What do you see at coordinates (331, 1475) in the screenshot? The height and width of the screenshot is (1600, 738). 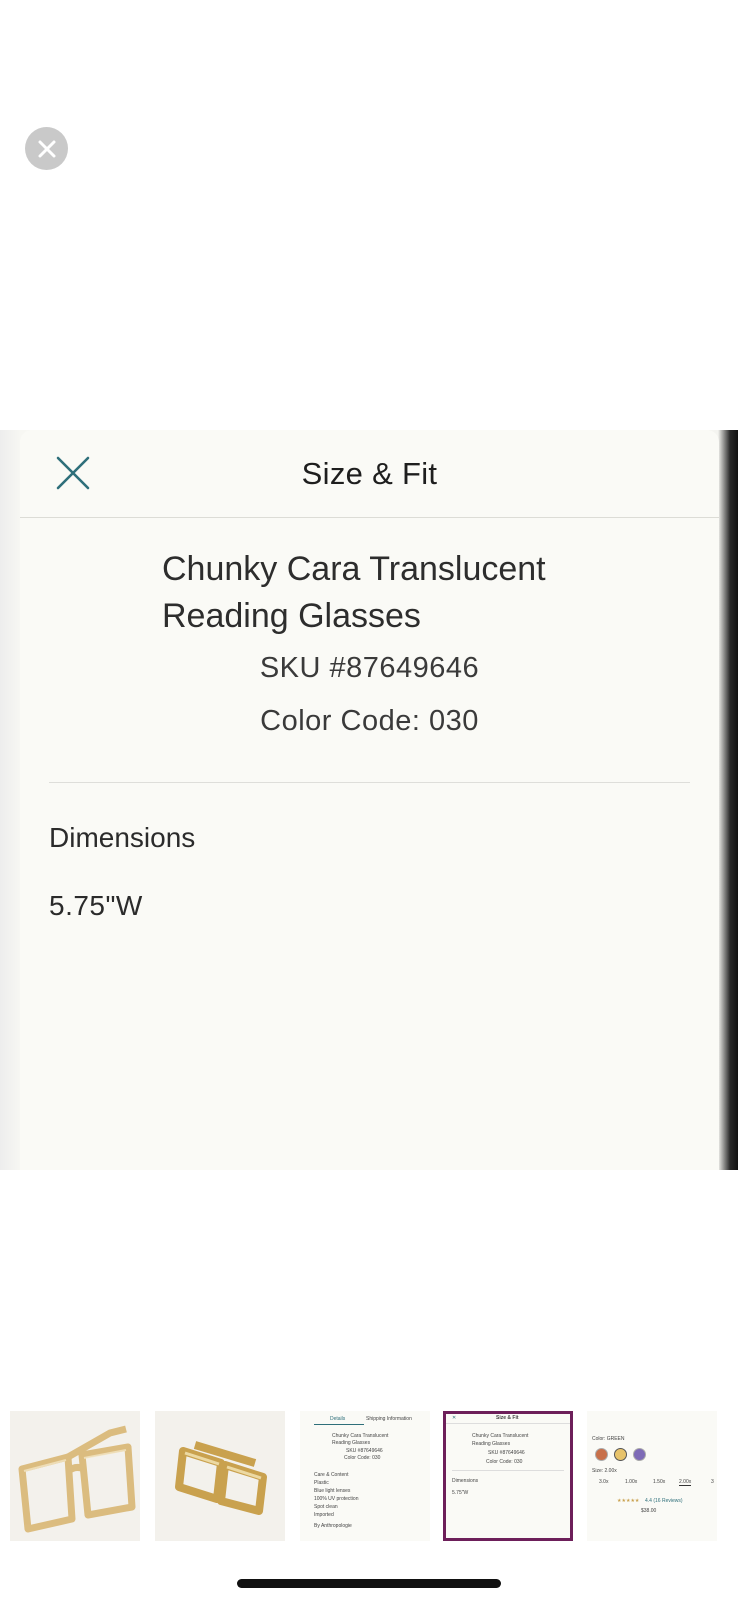 I see `mini-care-heading: Care & Content` at bounding box center [331, 1475].